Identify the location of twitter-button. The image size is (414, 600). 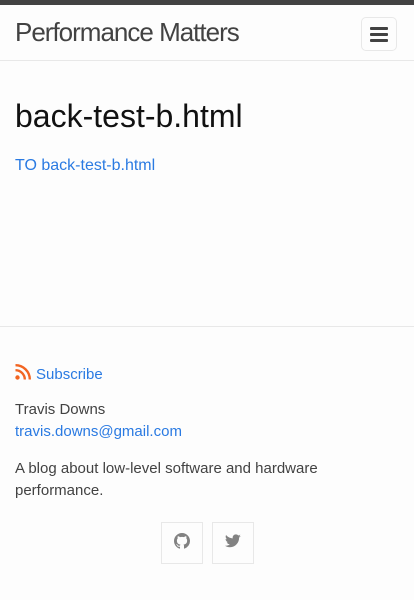
(233, 543).